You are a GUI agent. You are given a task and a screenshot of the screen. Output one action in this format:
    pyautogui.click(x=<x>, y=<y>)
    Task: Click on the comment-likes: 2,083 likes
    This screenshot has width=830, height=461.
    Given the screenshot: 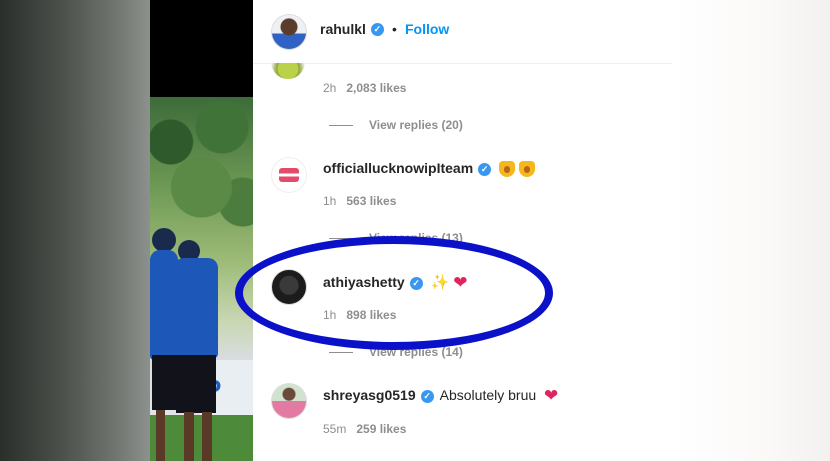 What is the action you would take?
    pyautogui.click(x=376, y=88)
    